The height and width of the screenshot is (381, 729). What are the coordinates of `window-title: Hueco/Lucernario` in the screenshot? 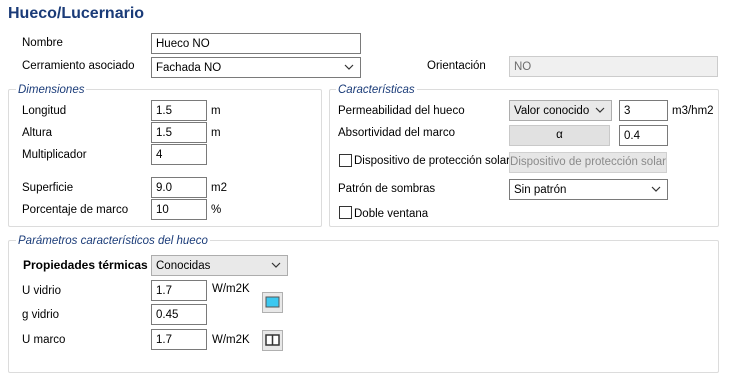 It's located at (76, 13).